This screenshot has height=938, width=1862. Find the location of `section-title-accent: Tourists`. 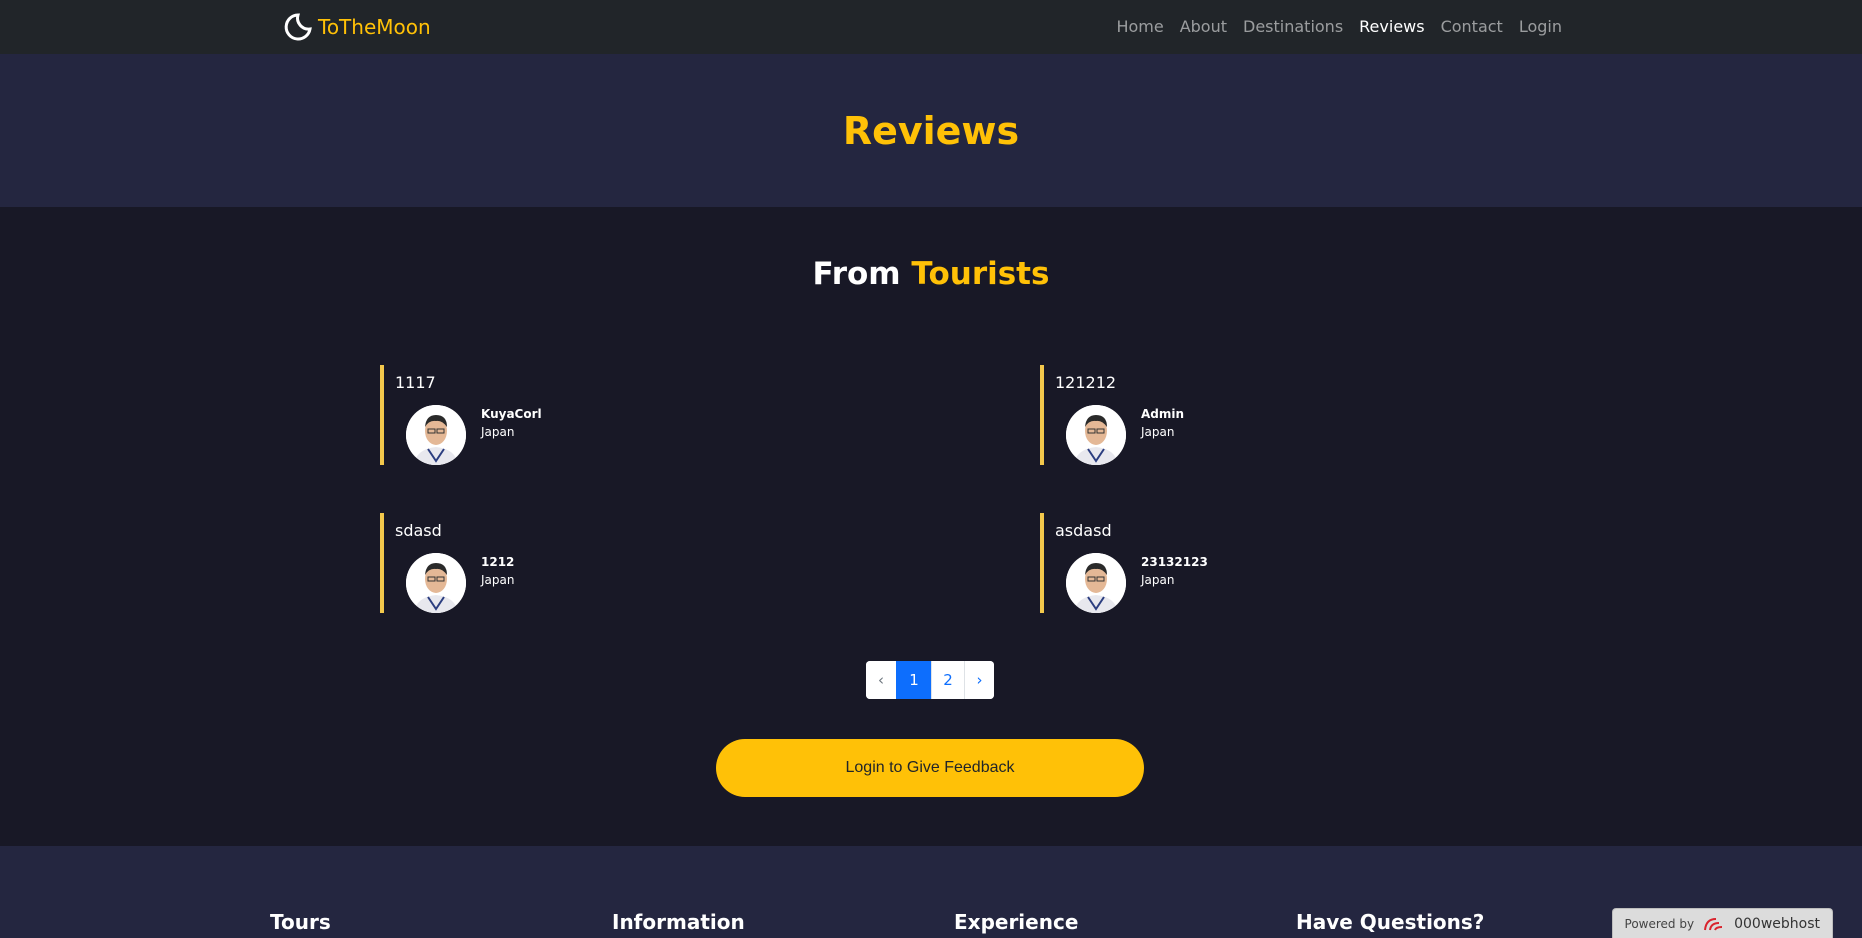

section-title-accent: Tourists is located at coordinates (980, 274).